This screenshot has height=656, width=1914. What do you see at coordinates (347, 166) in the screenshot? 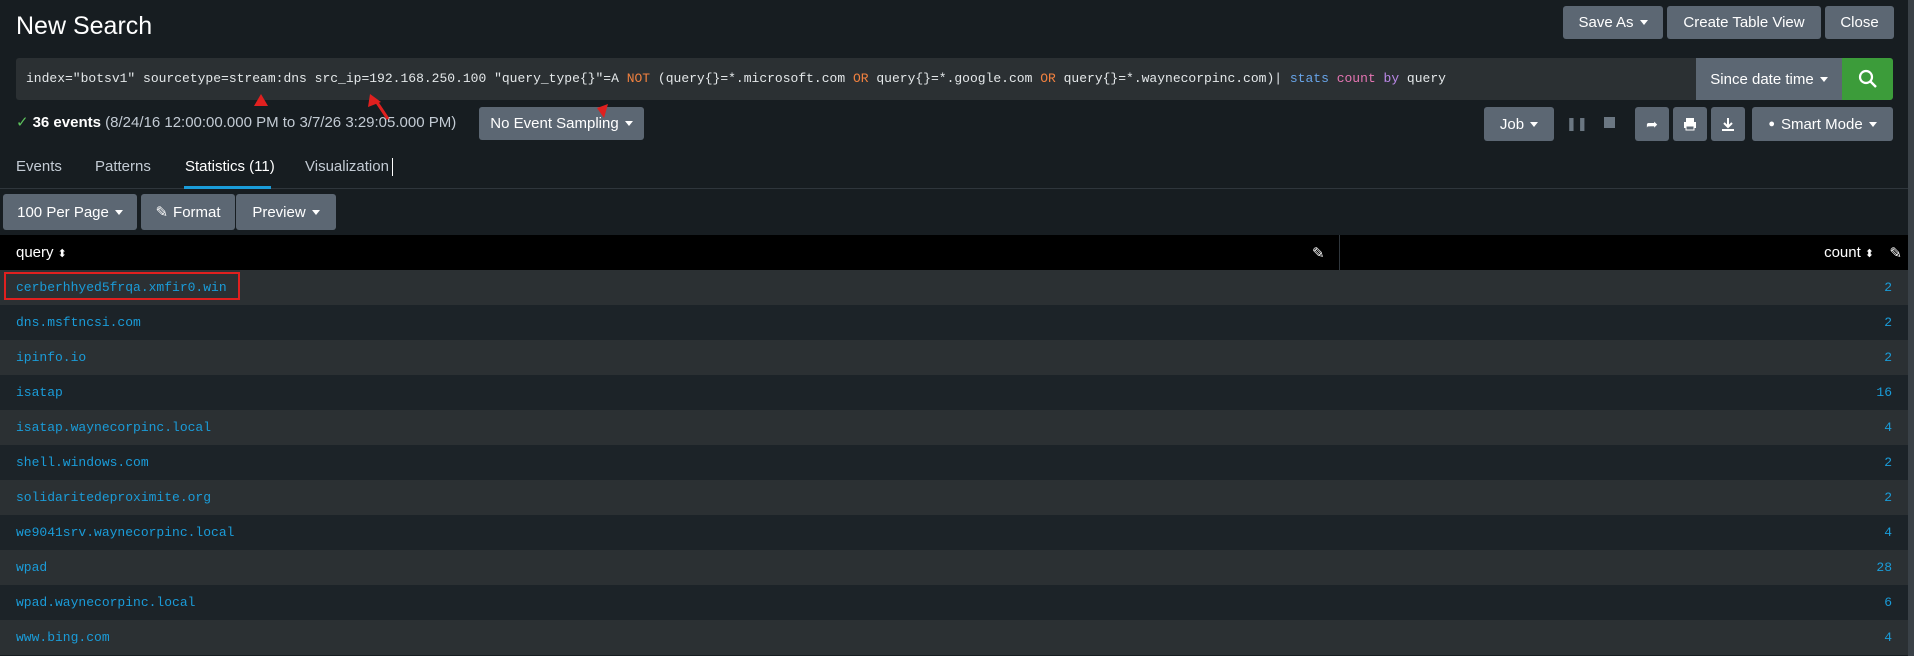
I see `tab-visualization: Visualization` at bounding box center [347, 166].